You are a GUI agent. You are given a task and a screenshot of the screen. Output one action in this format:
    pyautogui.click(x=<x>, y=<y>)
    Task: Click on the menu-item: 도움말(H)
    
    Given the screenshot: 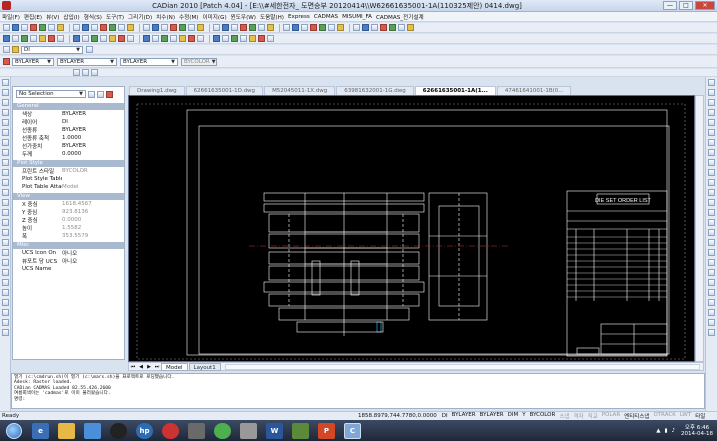 What is the action you would take?
    pyautogui.click(x=272, y=17)
    